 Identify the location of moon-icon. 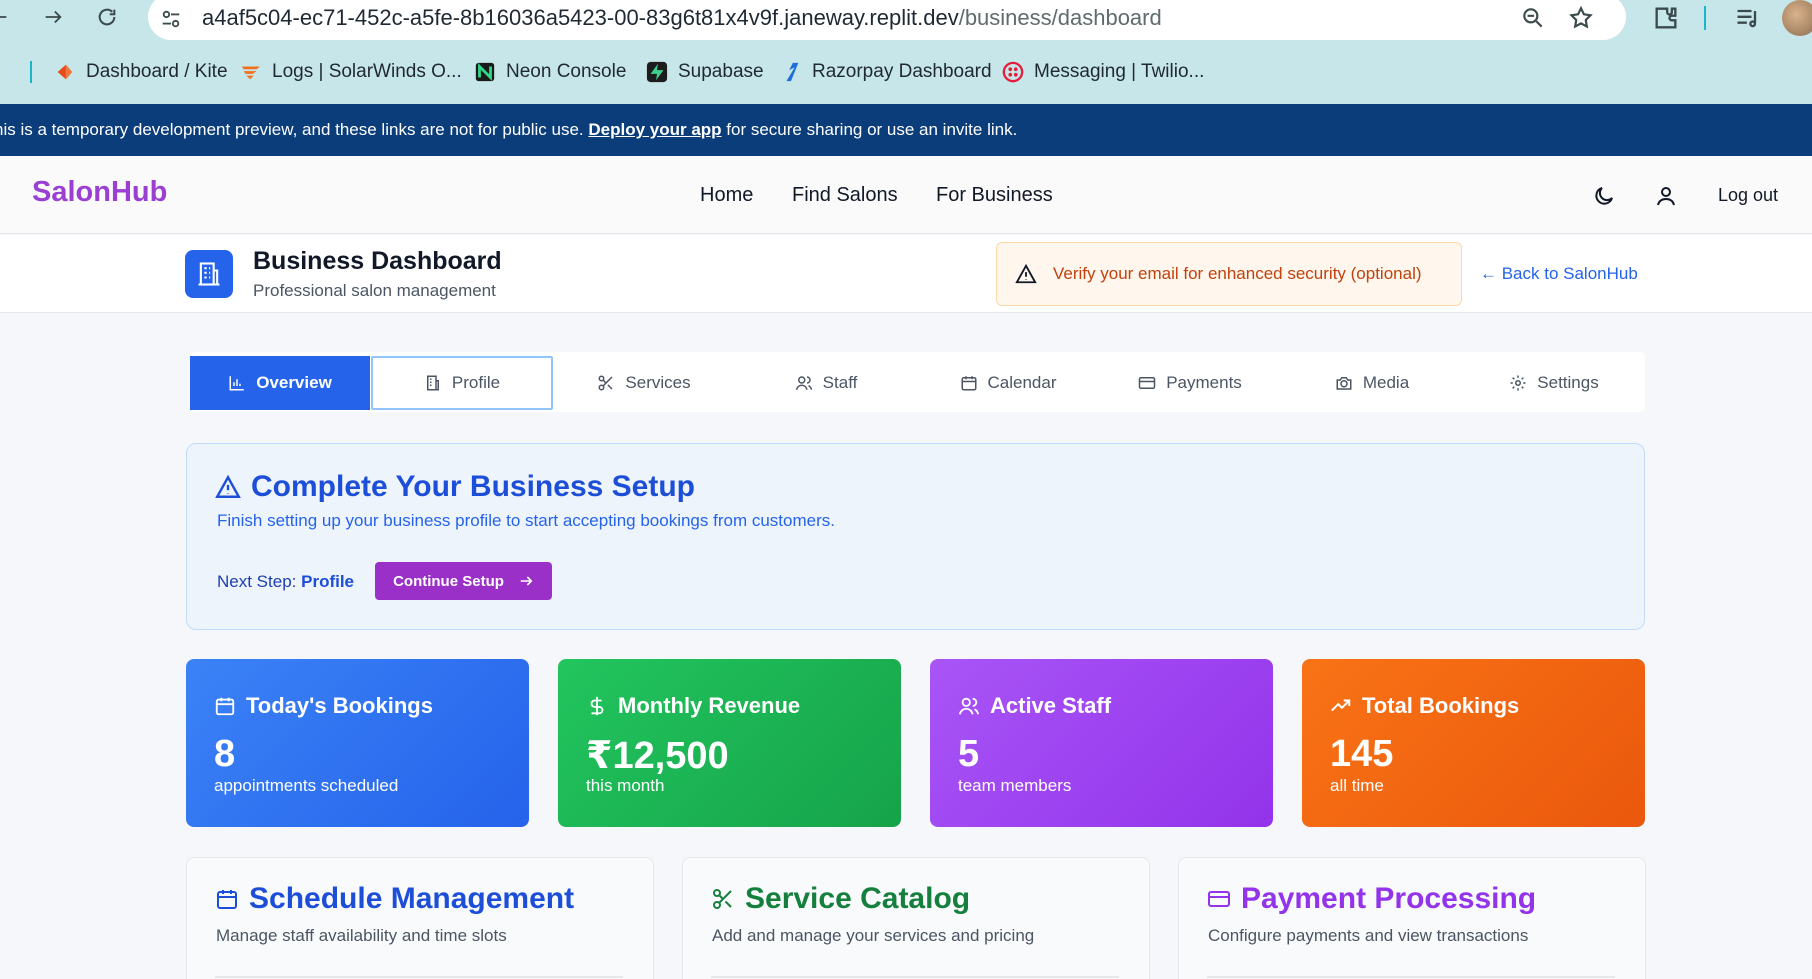
(1604, 196).